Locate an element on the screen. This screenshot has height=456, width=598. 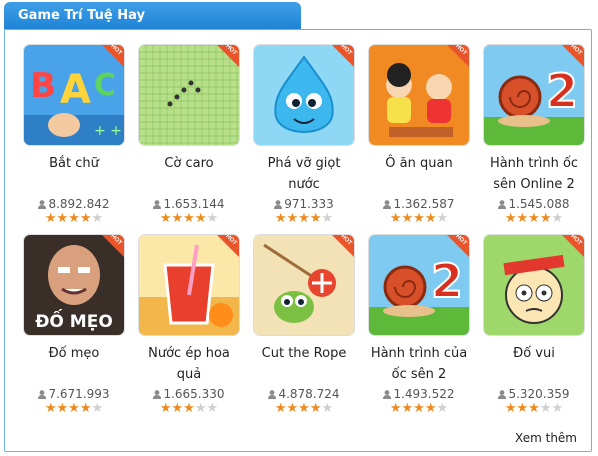
play-count: 7.671.993 is located at coordinates (74, 394).